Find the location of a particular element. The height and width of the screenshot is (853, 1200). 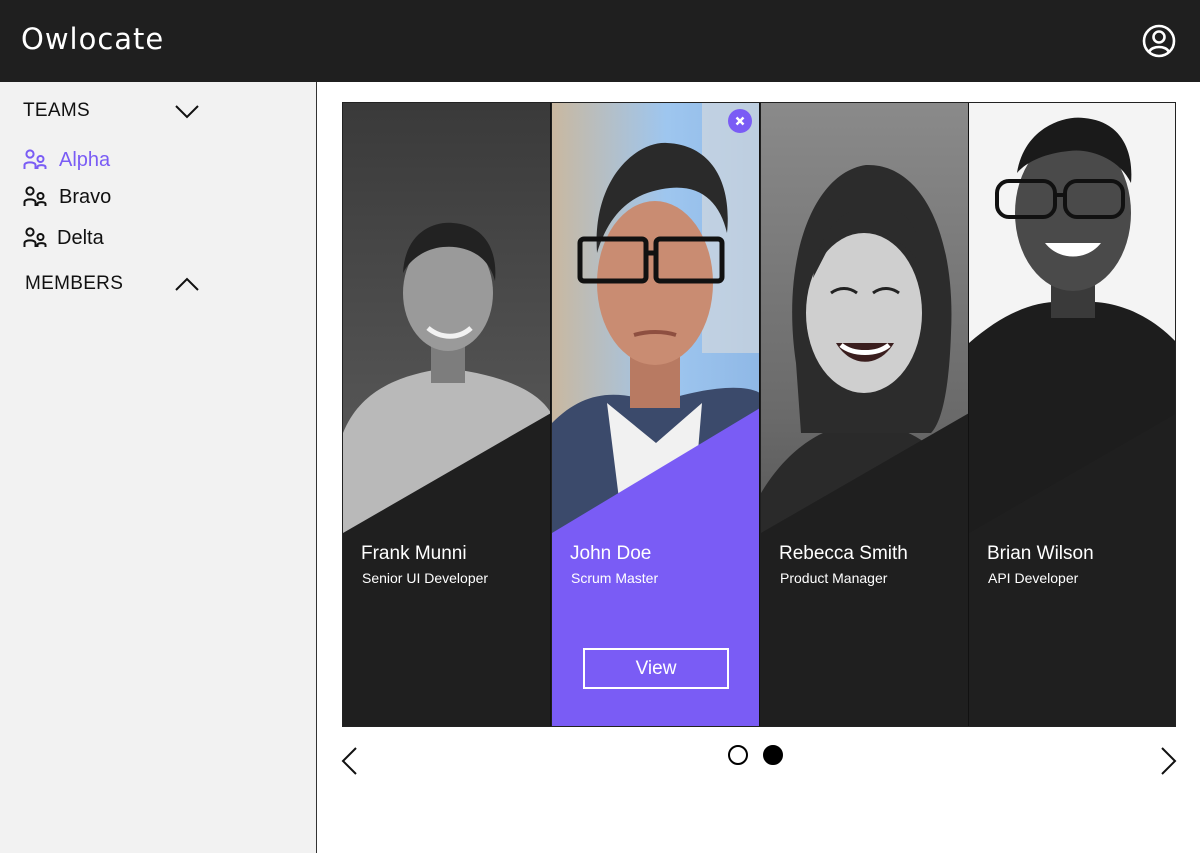

member-name: John Doe is located at coordinates (611, 553).